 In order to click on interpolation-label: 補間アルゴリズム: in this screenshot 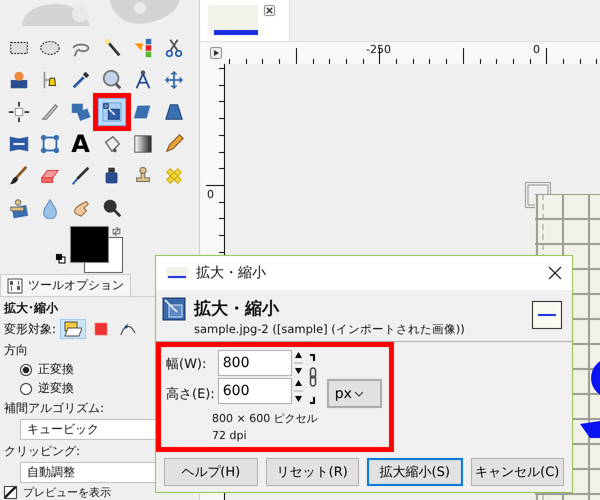, I will do `click(54, 408)`.